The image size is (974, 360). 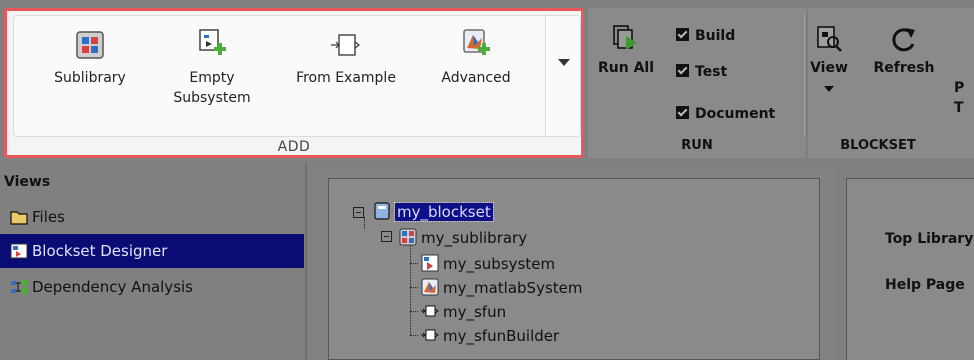 What do you see at coordinates (212, 68) in the screenshot?
I see `empty-subsystem-button: Empty Subsystem` at bounding box center [212, 68].